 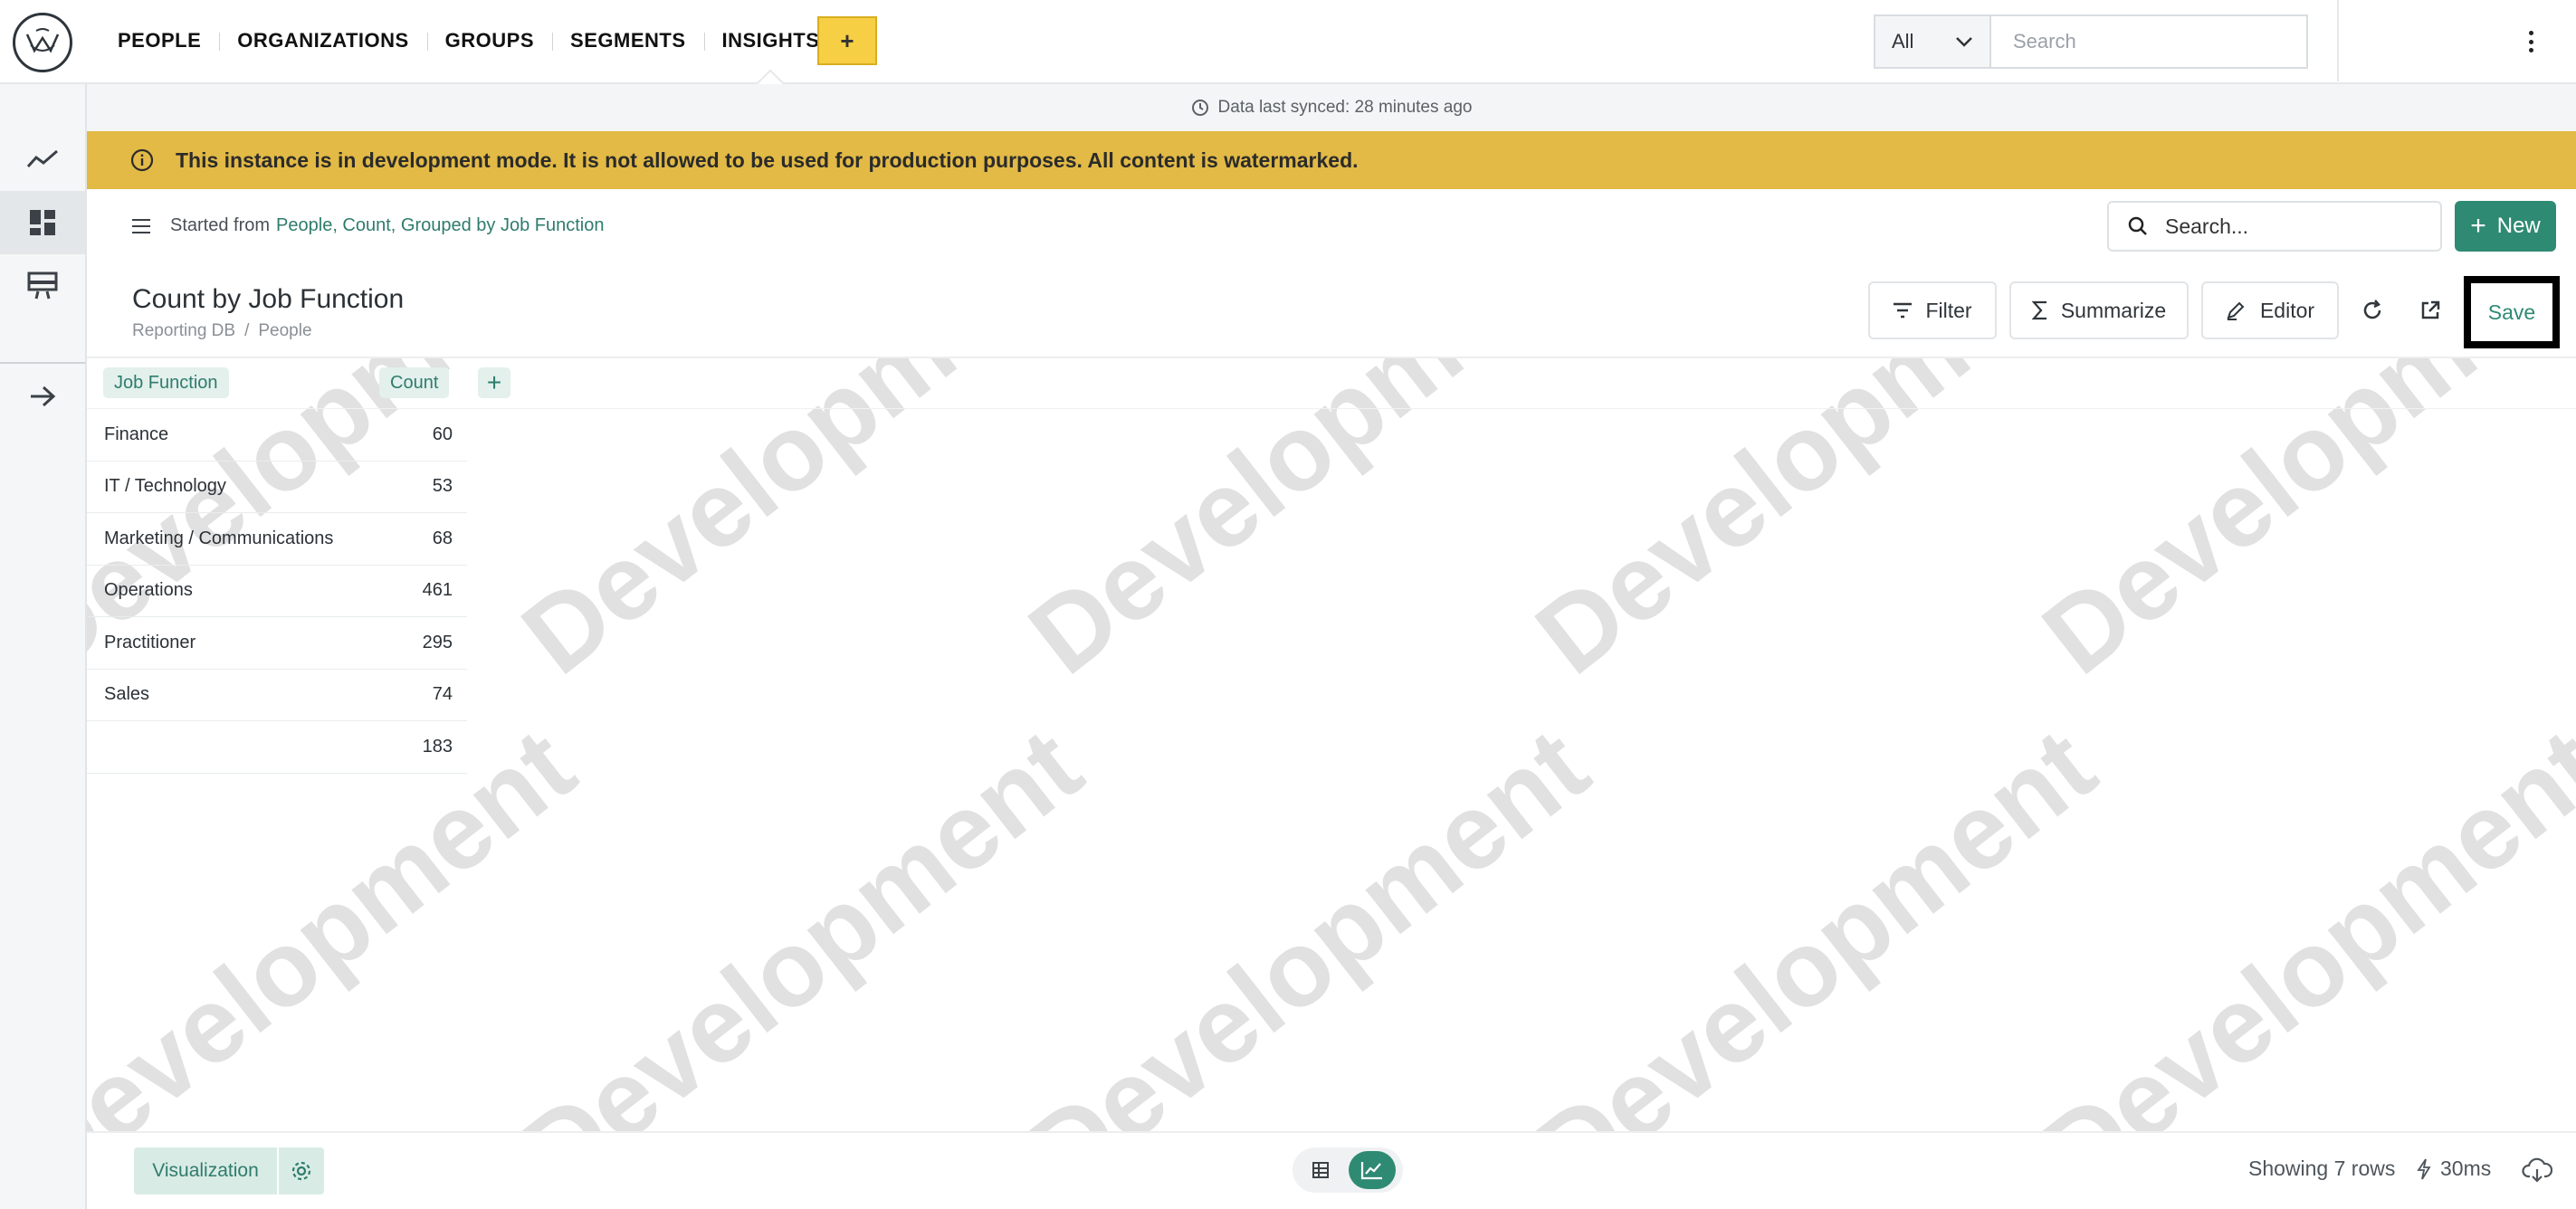 I want to click on editor-button: Editor, so click(x=2270, y=310).